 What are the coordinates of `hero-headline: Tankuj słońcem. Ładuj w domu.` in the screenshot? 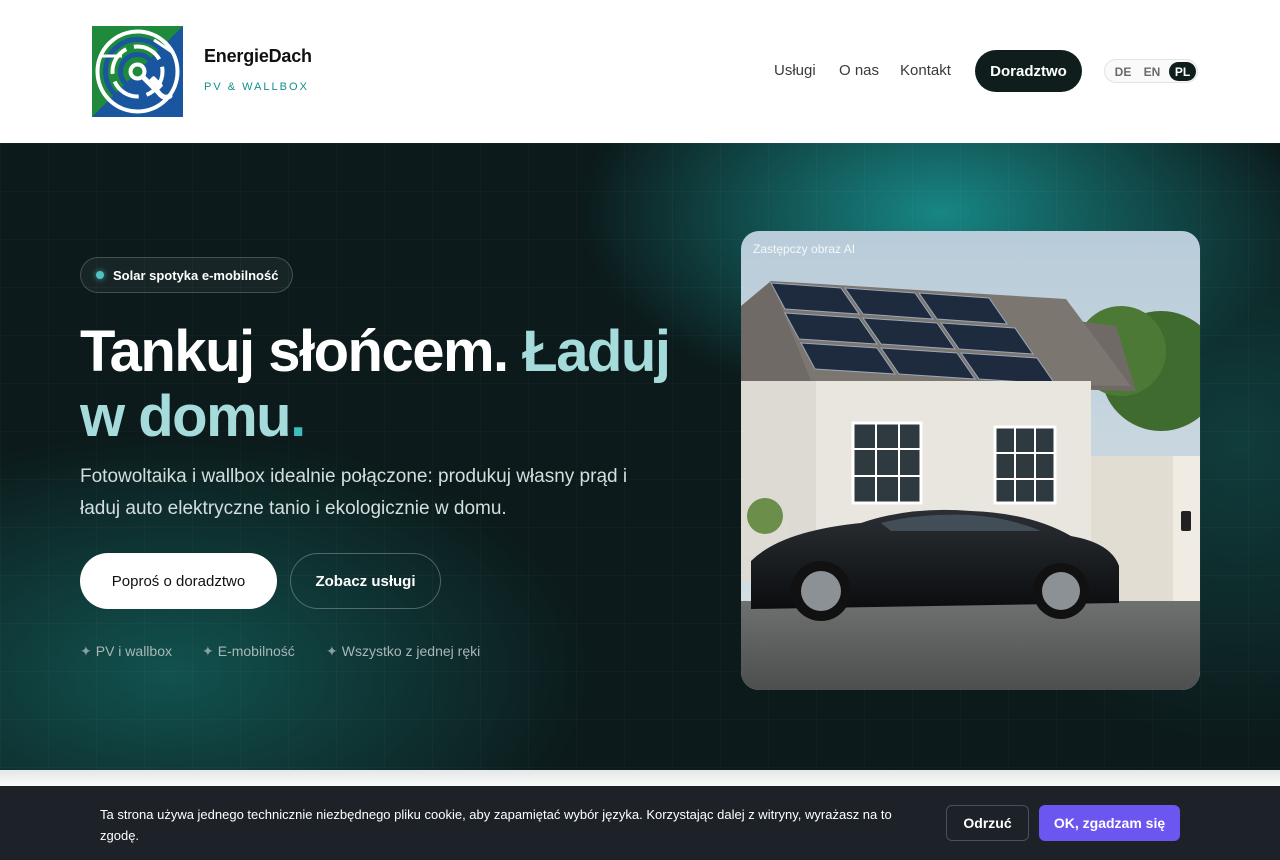 It's located at (380, 384).